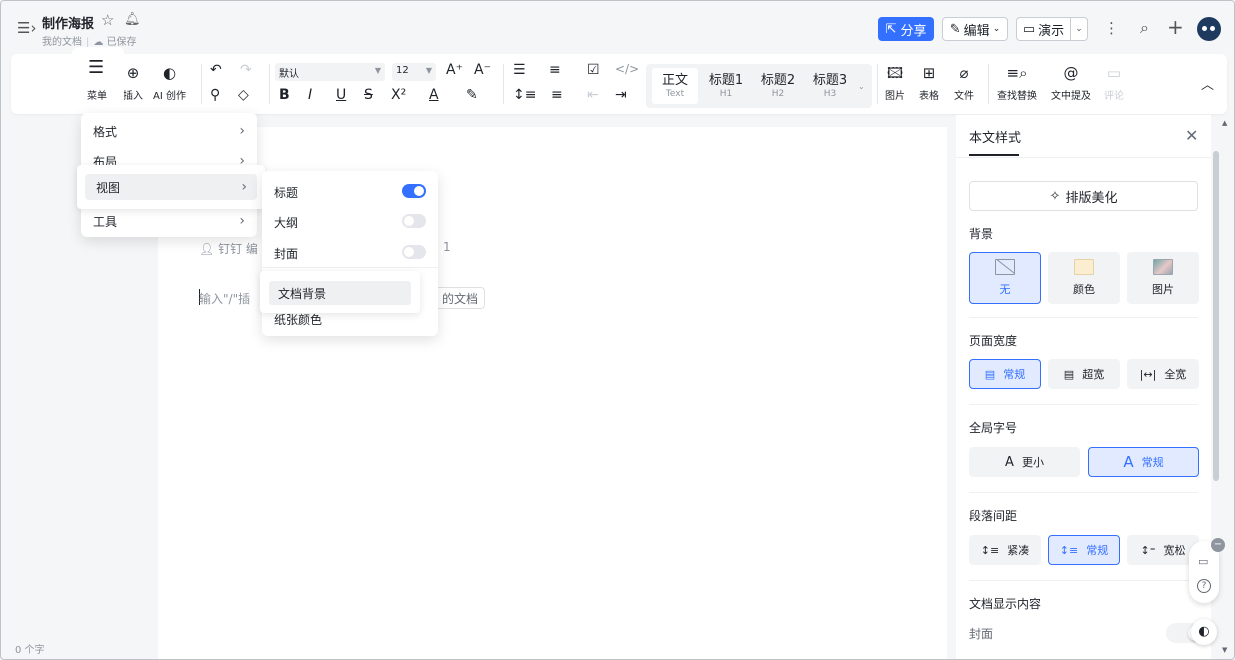  I want to click on bg-option-image: 图片, so click(1163, 278).